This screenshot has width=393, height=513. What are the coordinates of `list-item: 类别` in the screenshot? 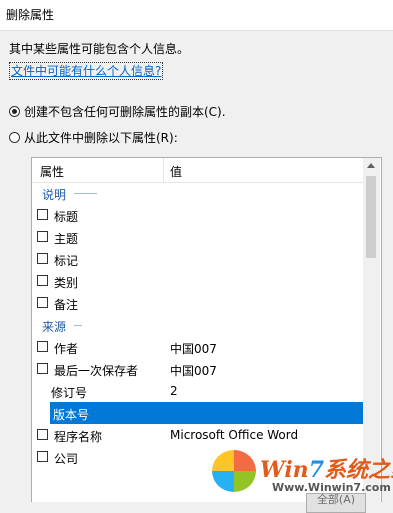 It's located at (197, 281).